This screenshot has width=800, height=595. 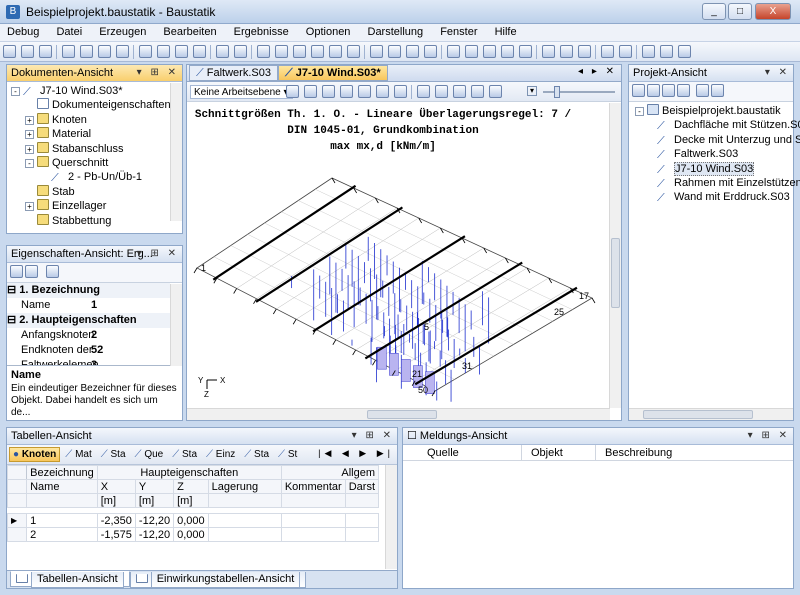 I want to click on col-header-y: Y, so click(x=154, y=486).